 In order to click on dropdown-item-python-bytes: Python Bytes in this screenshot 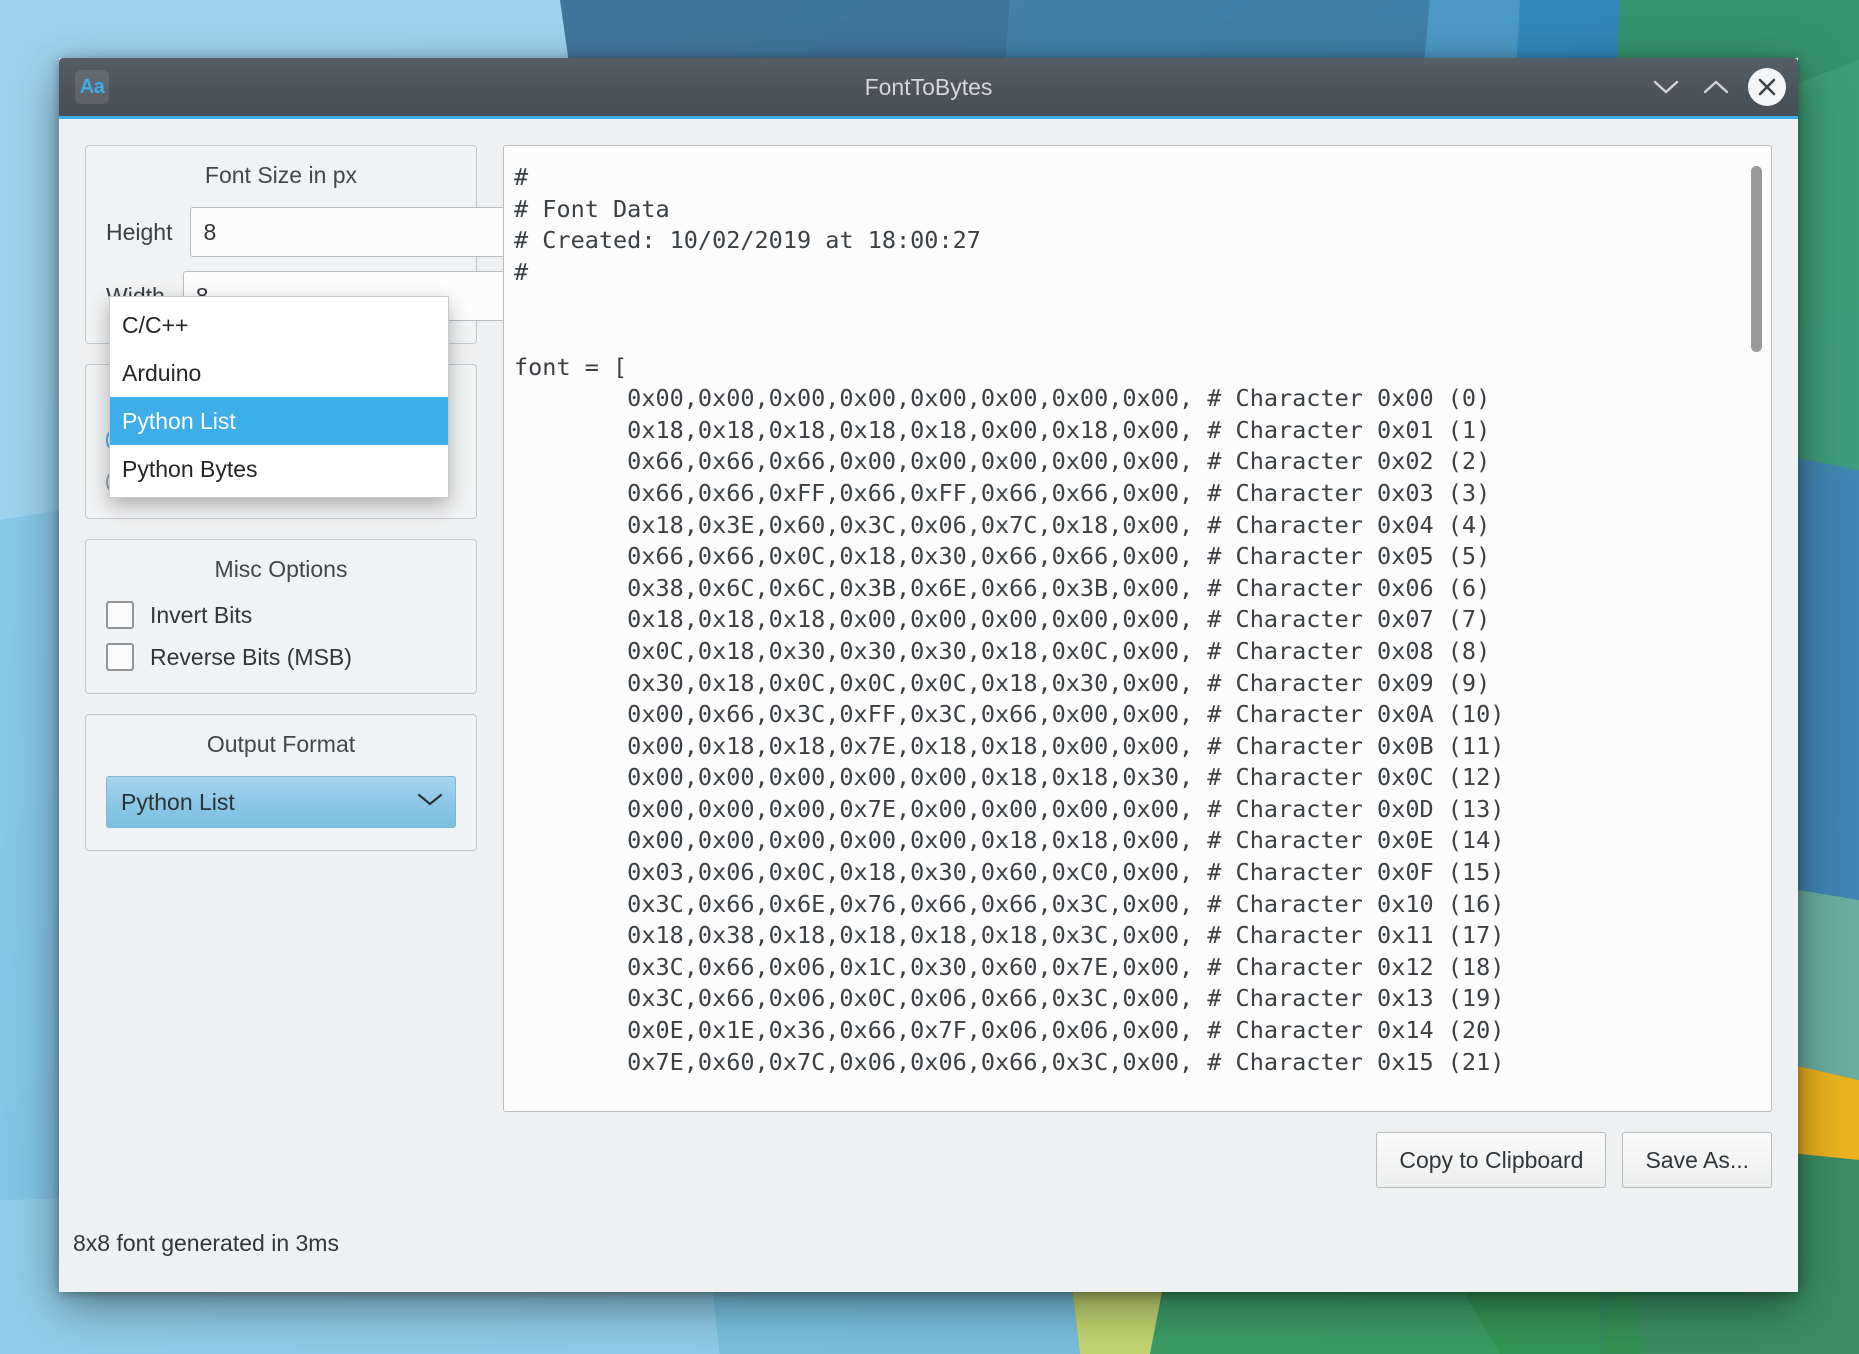, I will do `click(279, 469)`.